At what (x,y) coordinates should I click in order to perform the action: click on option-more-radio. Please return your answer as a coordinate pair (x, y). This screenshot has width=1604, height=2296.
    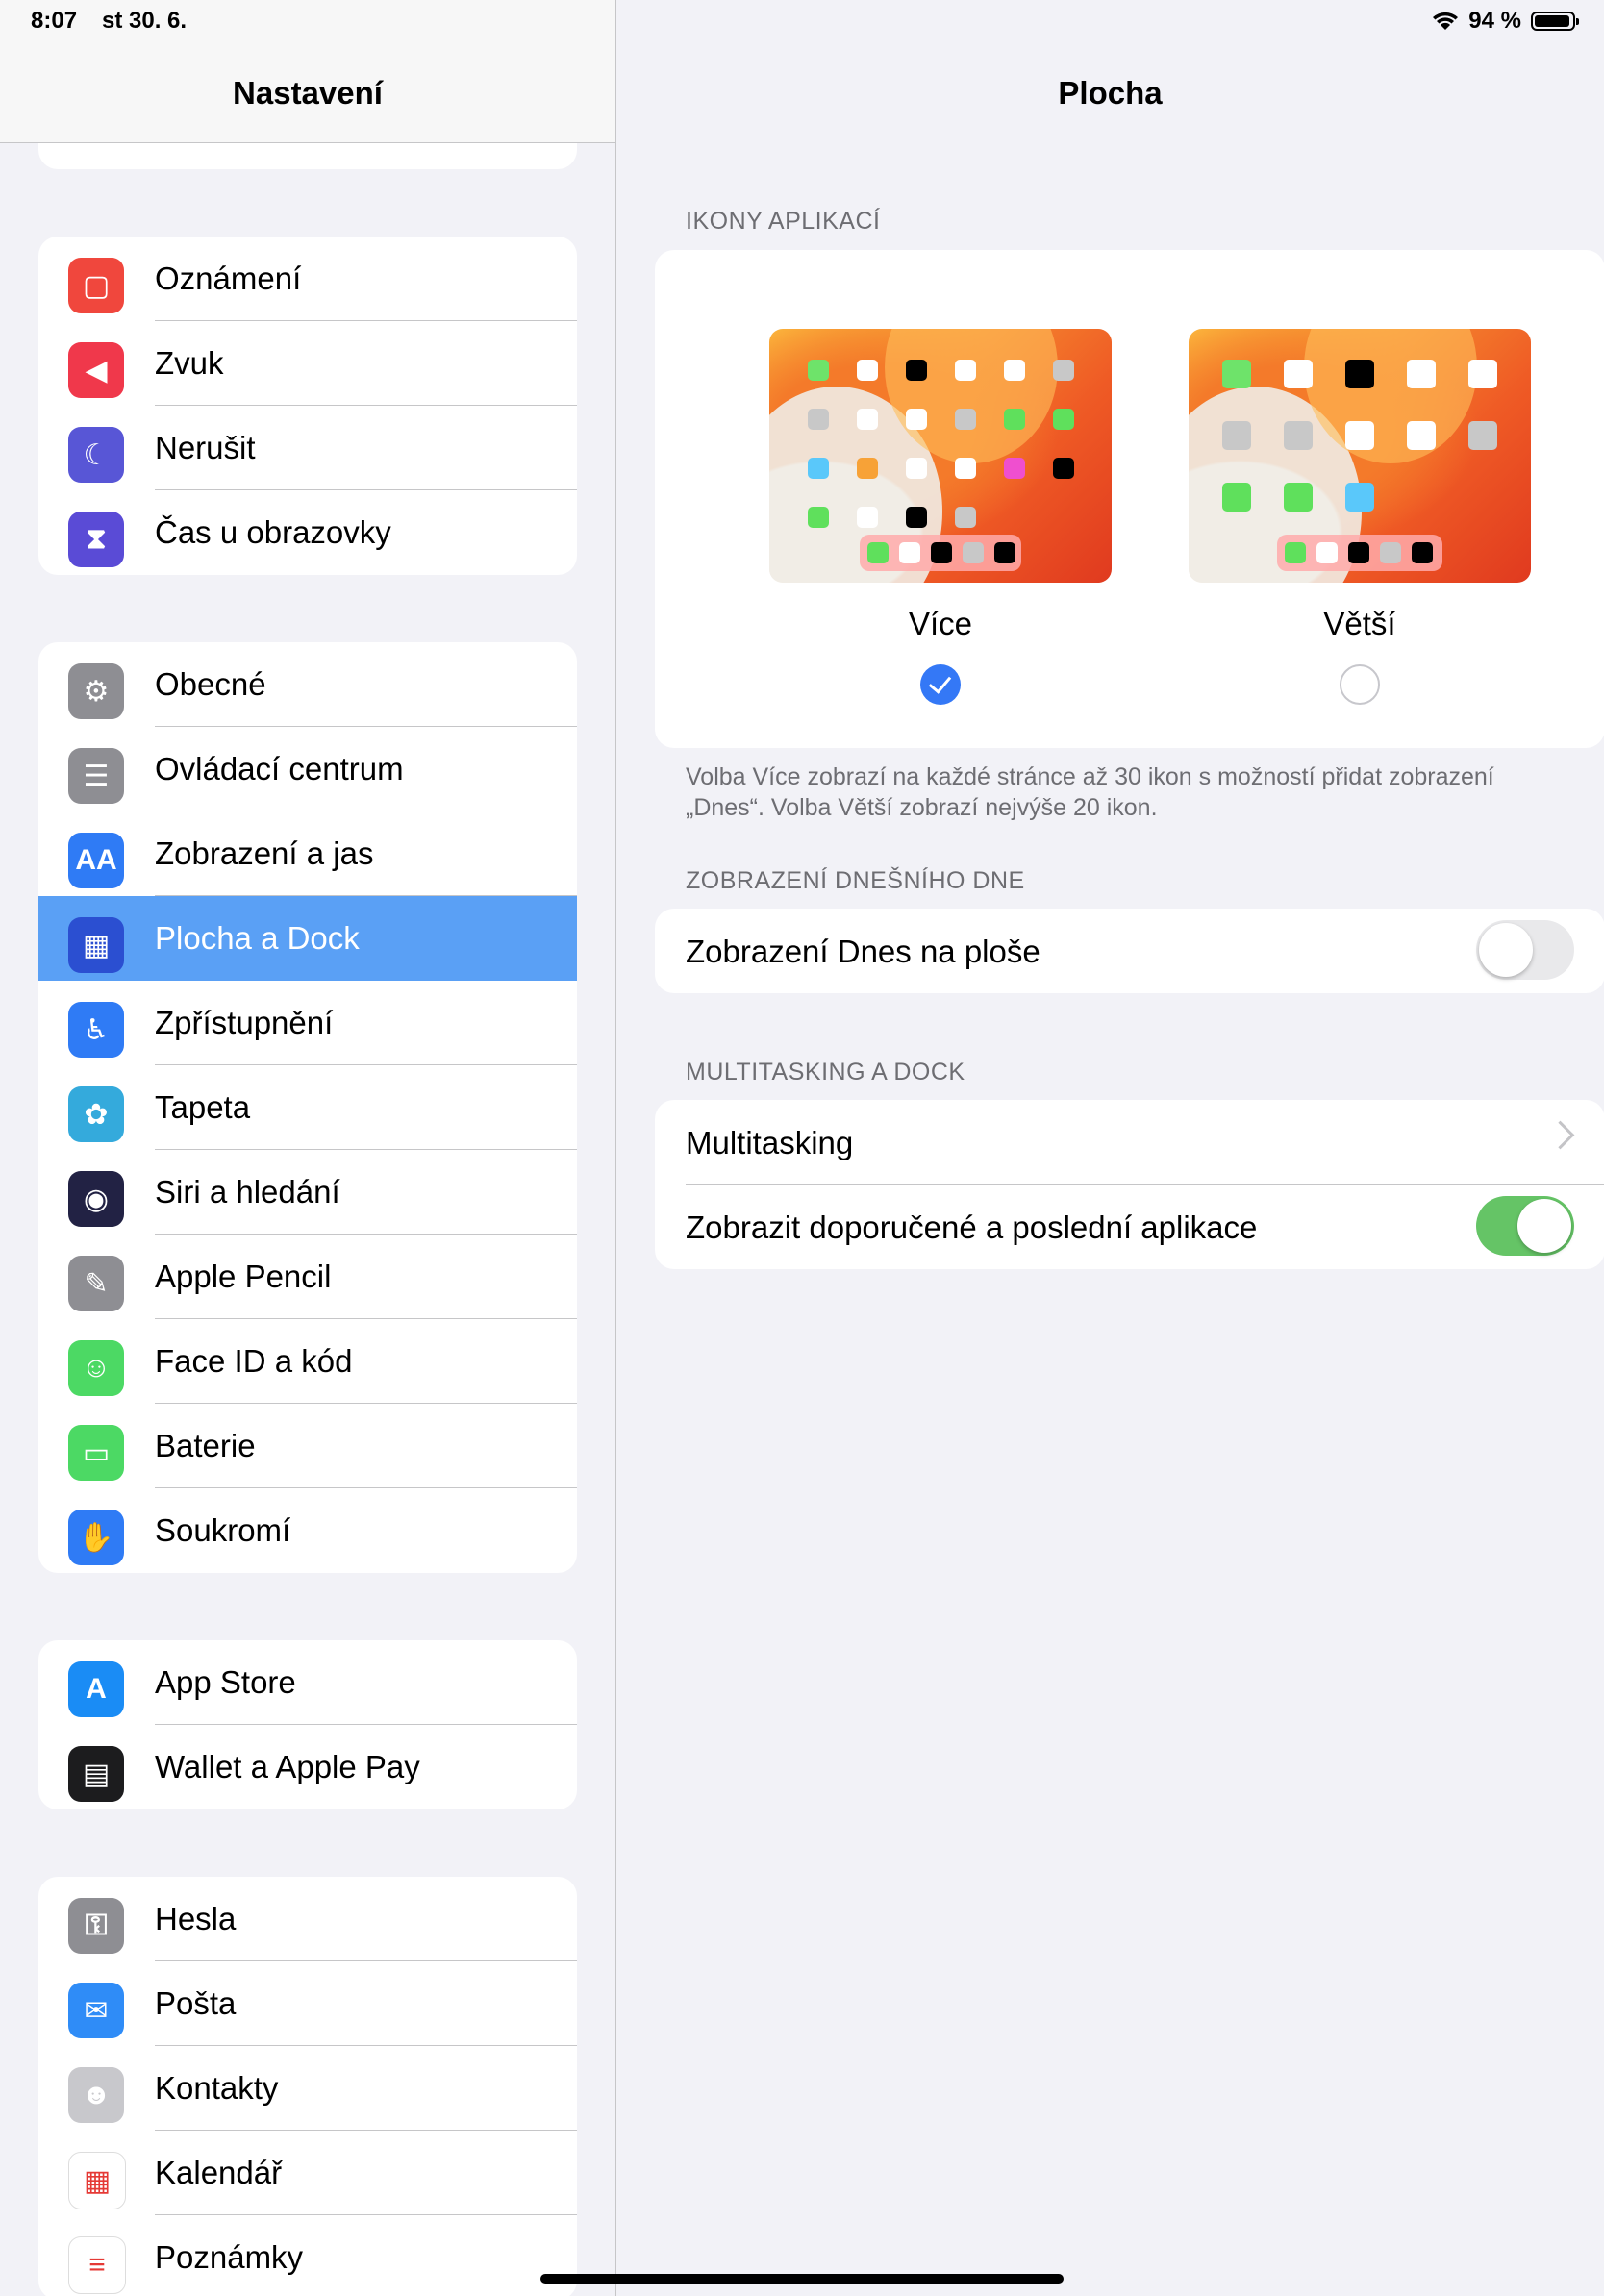
    Looking at the image, I should click on (940, 684).